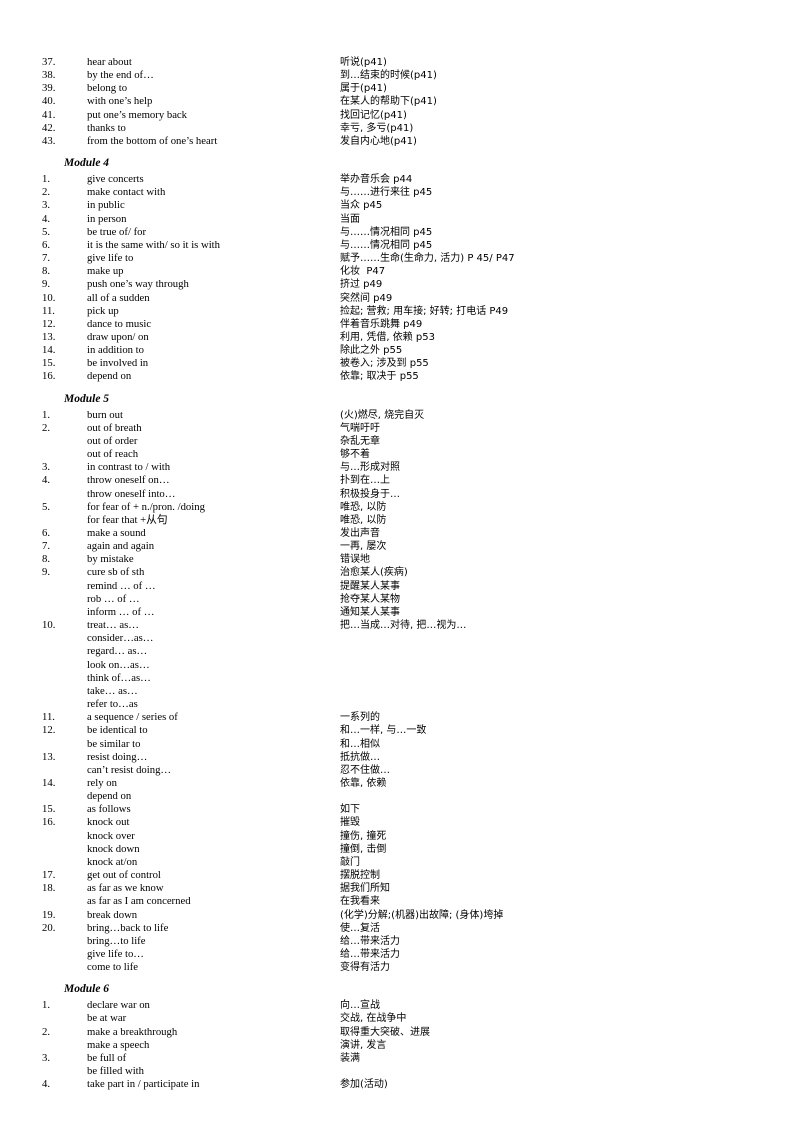  What do you see at coordinates (112, 440) in the screenshot?
I see `entry-english: out of order` at bounding box center [112, 440].